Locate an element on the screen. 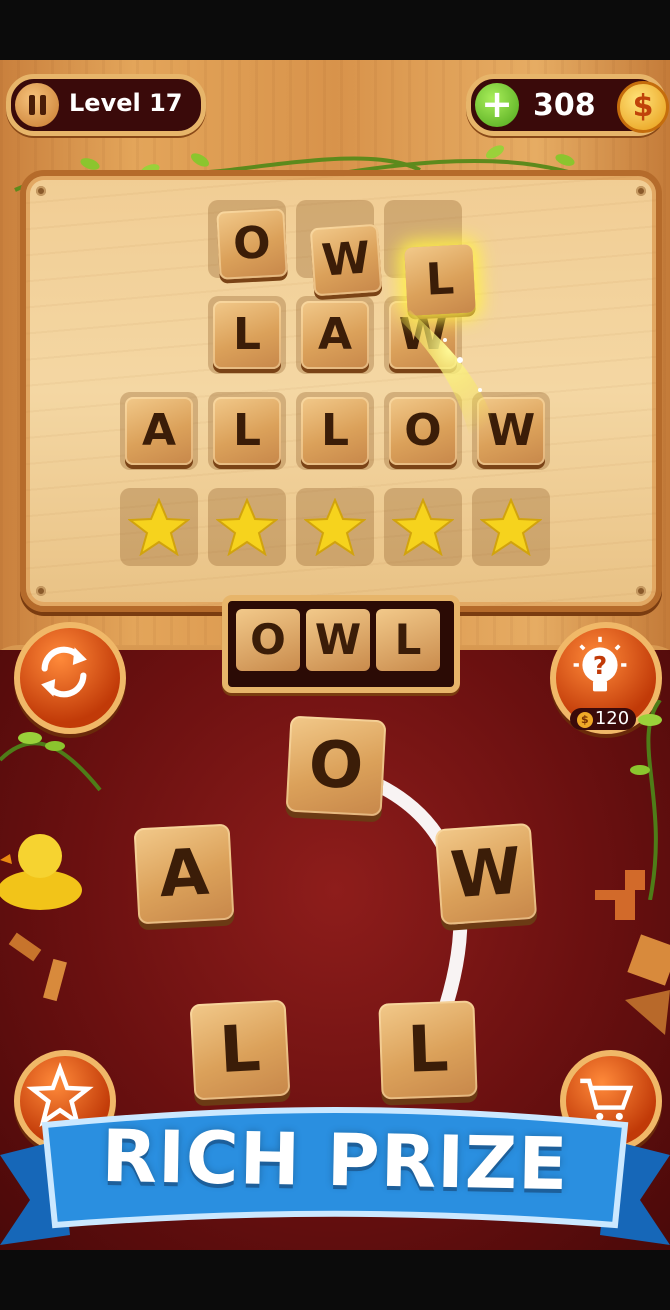 This screenshot has width=670, height=1310. vine-left-icon is located at coordinates (51, 762).